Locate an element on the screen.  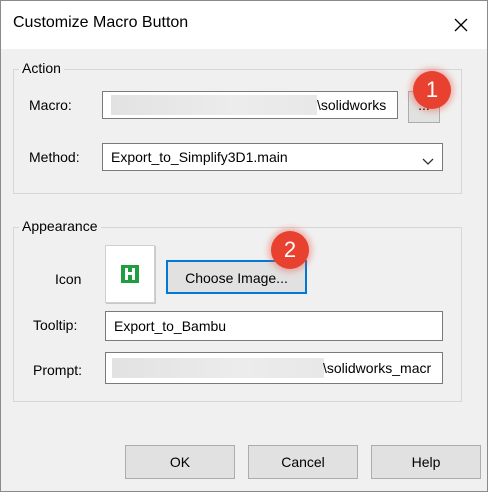
chevron-down-icon is located at coordinates (428, 161).